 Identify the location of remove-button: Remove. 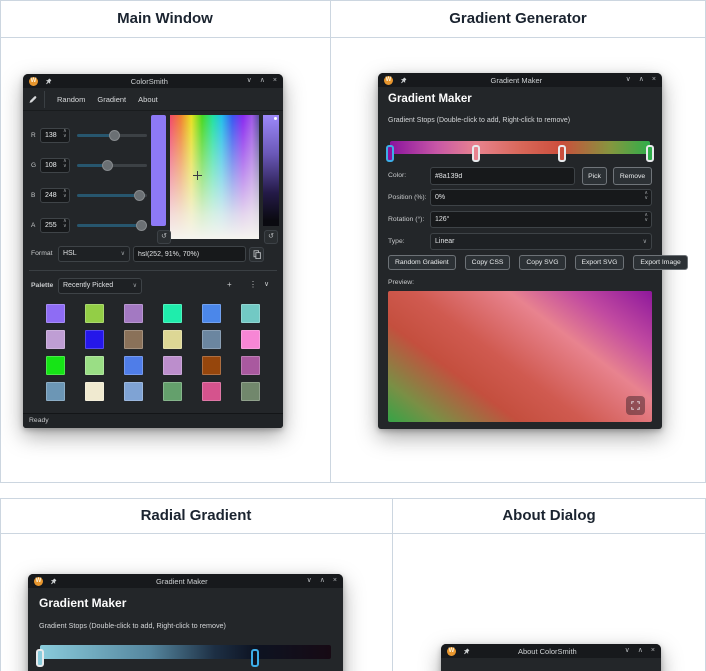
(632, 176).